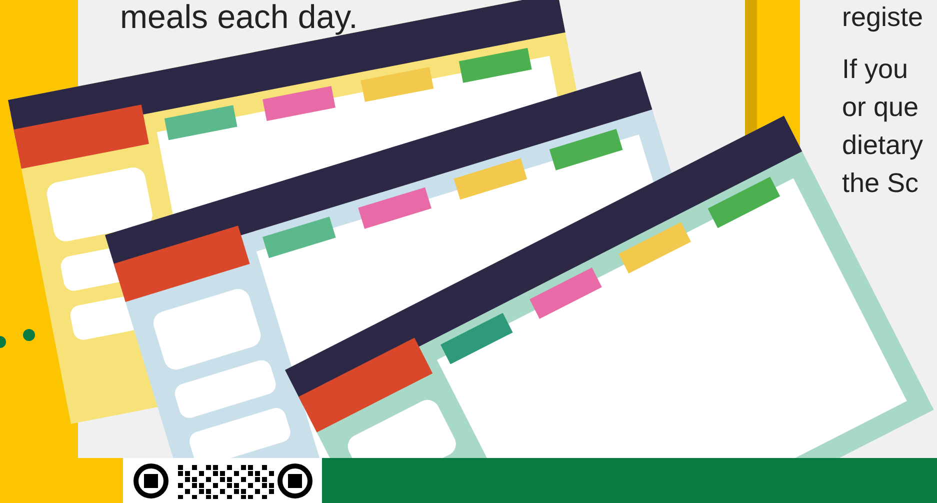  What do you see at coordinates (18, 339) in the screenshot?
I see `decorative-dots-icon` at bounding box center [18, 339].